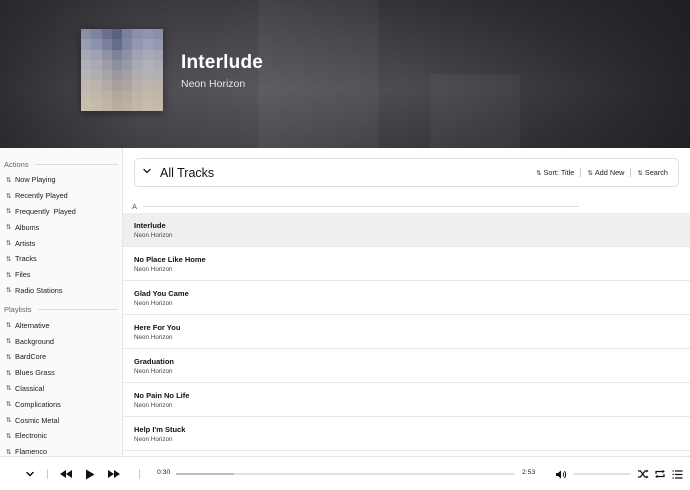 The width and height of the screenshot is (690, 490). Describe the element at coordinates (61, 275) in the screenshot. I see `sidebar-item-files: ⇅ Files` at that location.